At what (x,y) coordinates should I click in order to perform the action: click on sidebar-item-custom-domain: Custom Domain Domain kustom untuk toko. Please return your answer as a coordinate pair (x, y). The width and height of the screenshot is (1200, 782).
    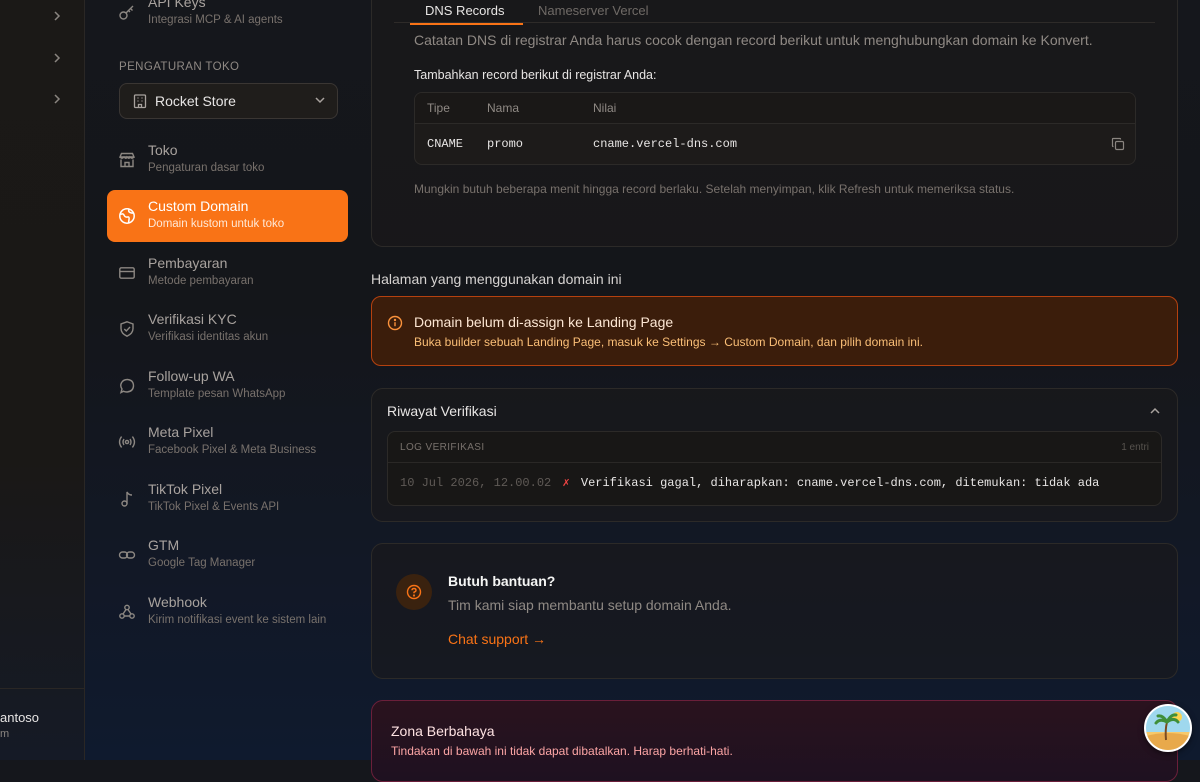
    Looking at the image, I should click on (227, 216).